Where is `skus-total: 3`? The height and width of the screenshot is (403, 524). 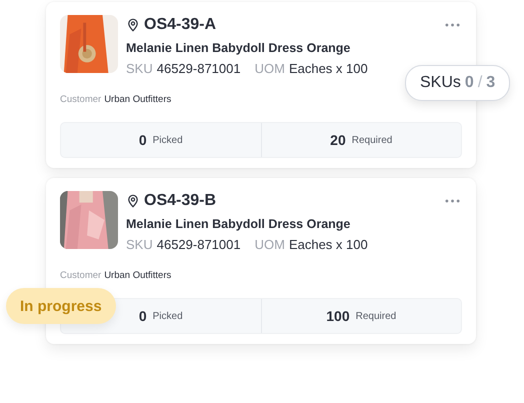 skus-total: 3 is located at coordinates (491, 83).